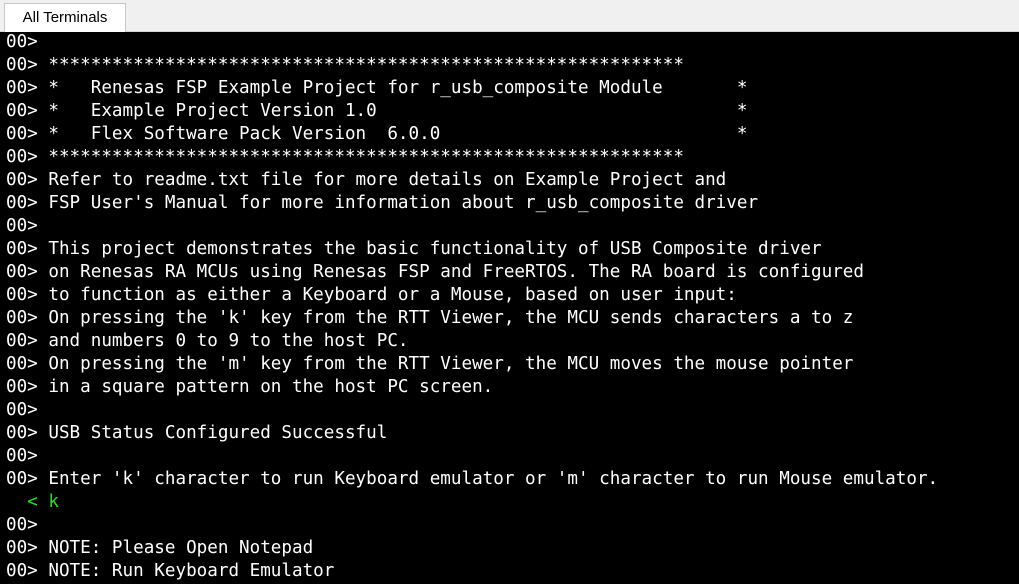 Image resolution: width=1019 pixels, height=584 pixels. What do you see at coordinates (377, 111) in the screenshot?
I see `terminal-line: 00> * Example Project Version 1.0 *` at bounding box center [377, 111].